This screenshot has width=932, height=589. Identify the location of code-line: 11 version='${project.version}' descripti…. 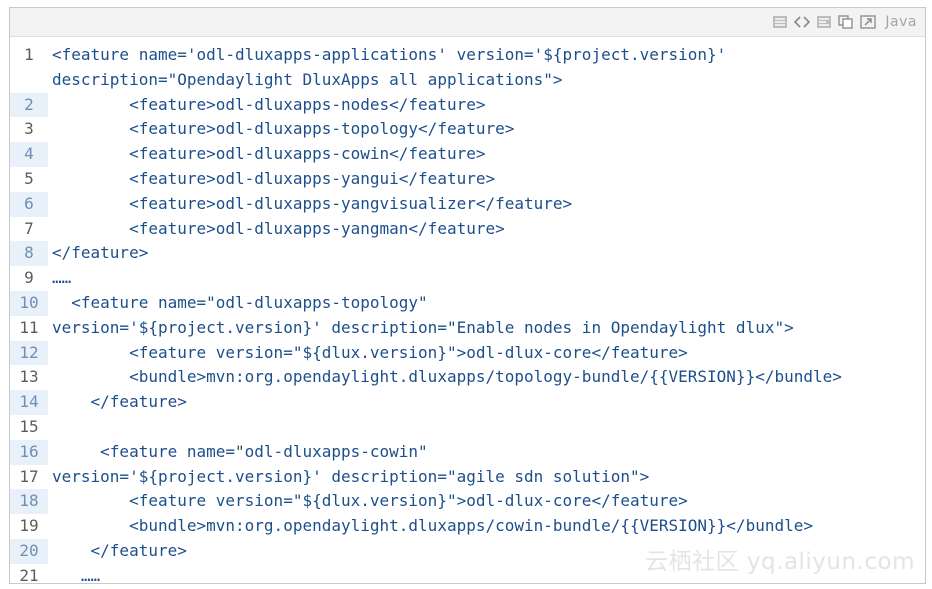
(467, 328).